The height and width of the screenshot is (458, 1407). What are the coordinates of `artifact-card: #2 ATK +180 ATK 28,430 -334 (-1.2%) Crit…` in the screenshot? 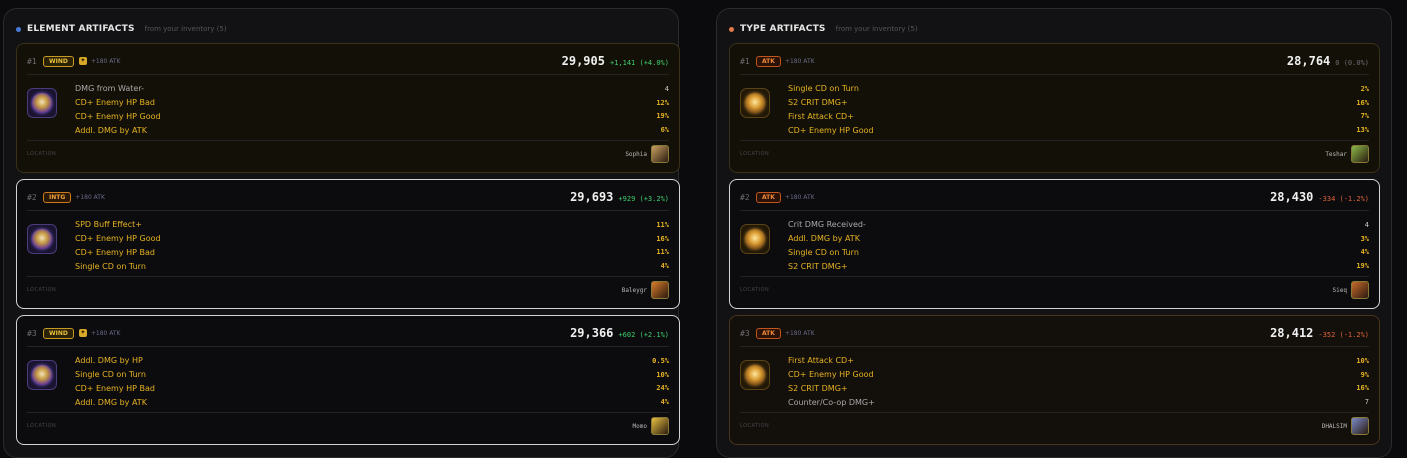 It's located at (1054, 244).